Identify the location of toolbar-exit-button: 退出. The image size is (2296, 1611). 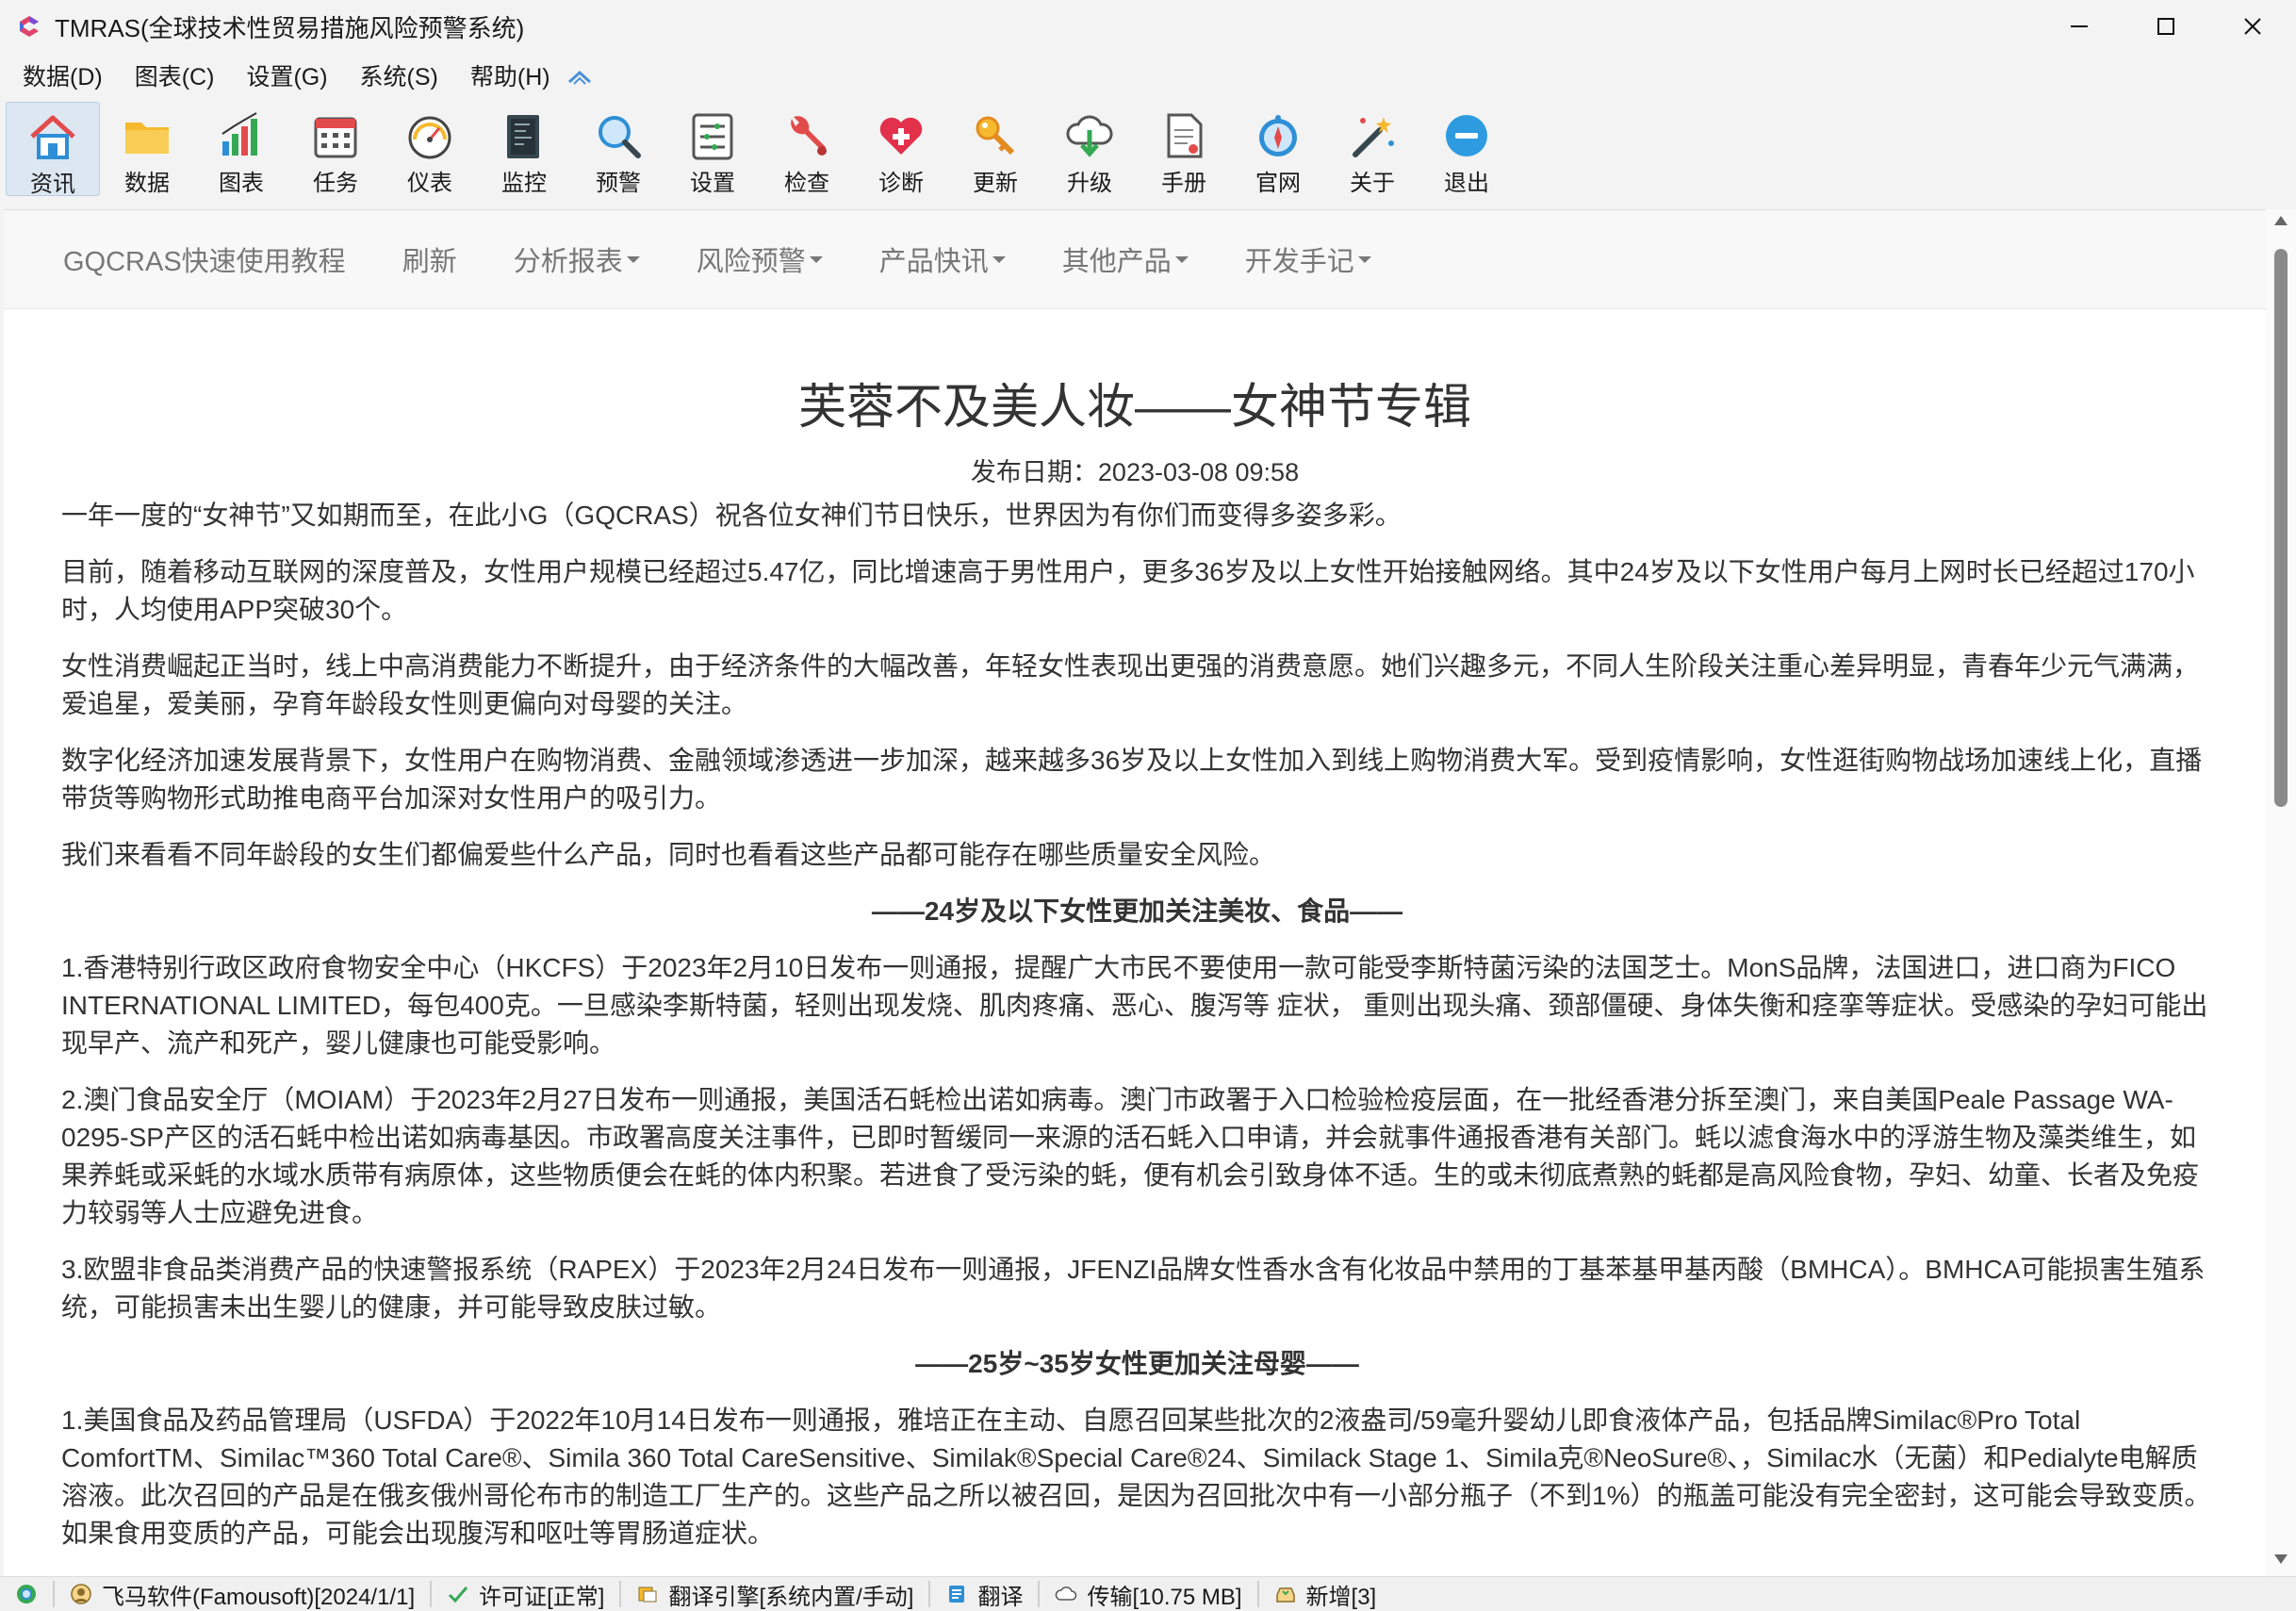
(1466, 149).